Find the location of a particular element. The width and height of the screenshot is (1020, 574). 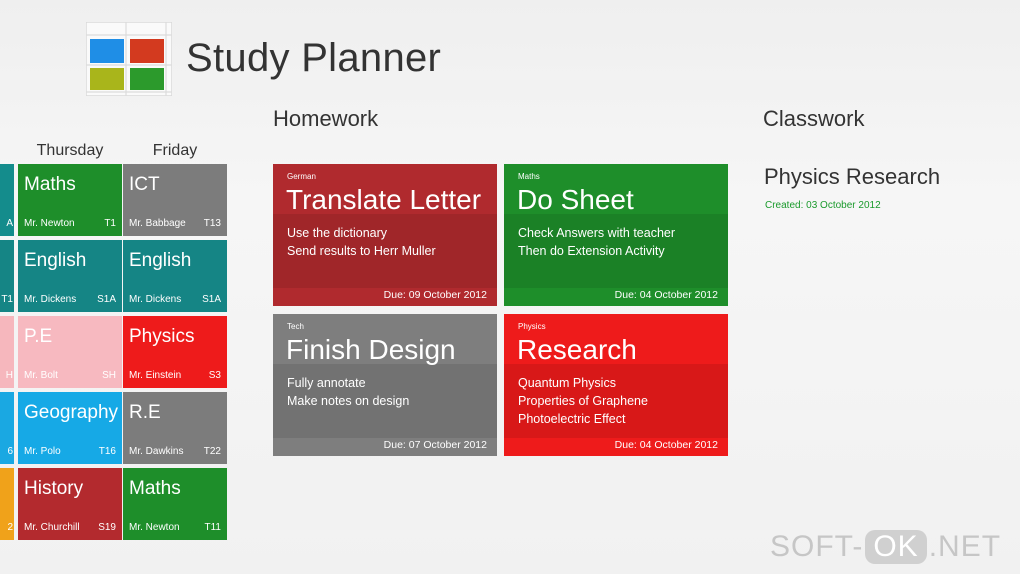

homework-due-date: Due: 07 October 2012 is located at coordinates (435, 445).